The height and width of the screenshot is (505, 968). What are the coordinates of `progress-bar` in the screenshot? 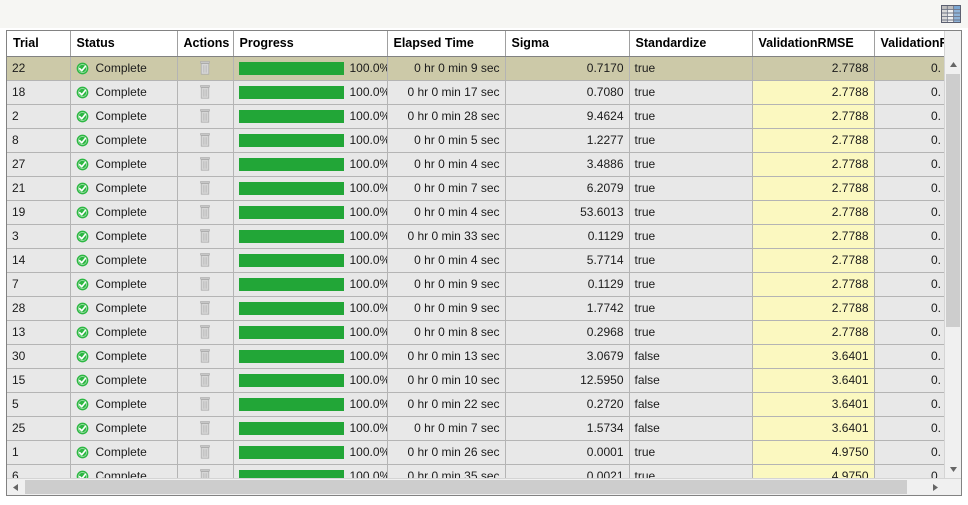 It's located at (291, 473).